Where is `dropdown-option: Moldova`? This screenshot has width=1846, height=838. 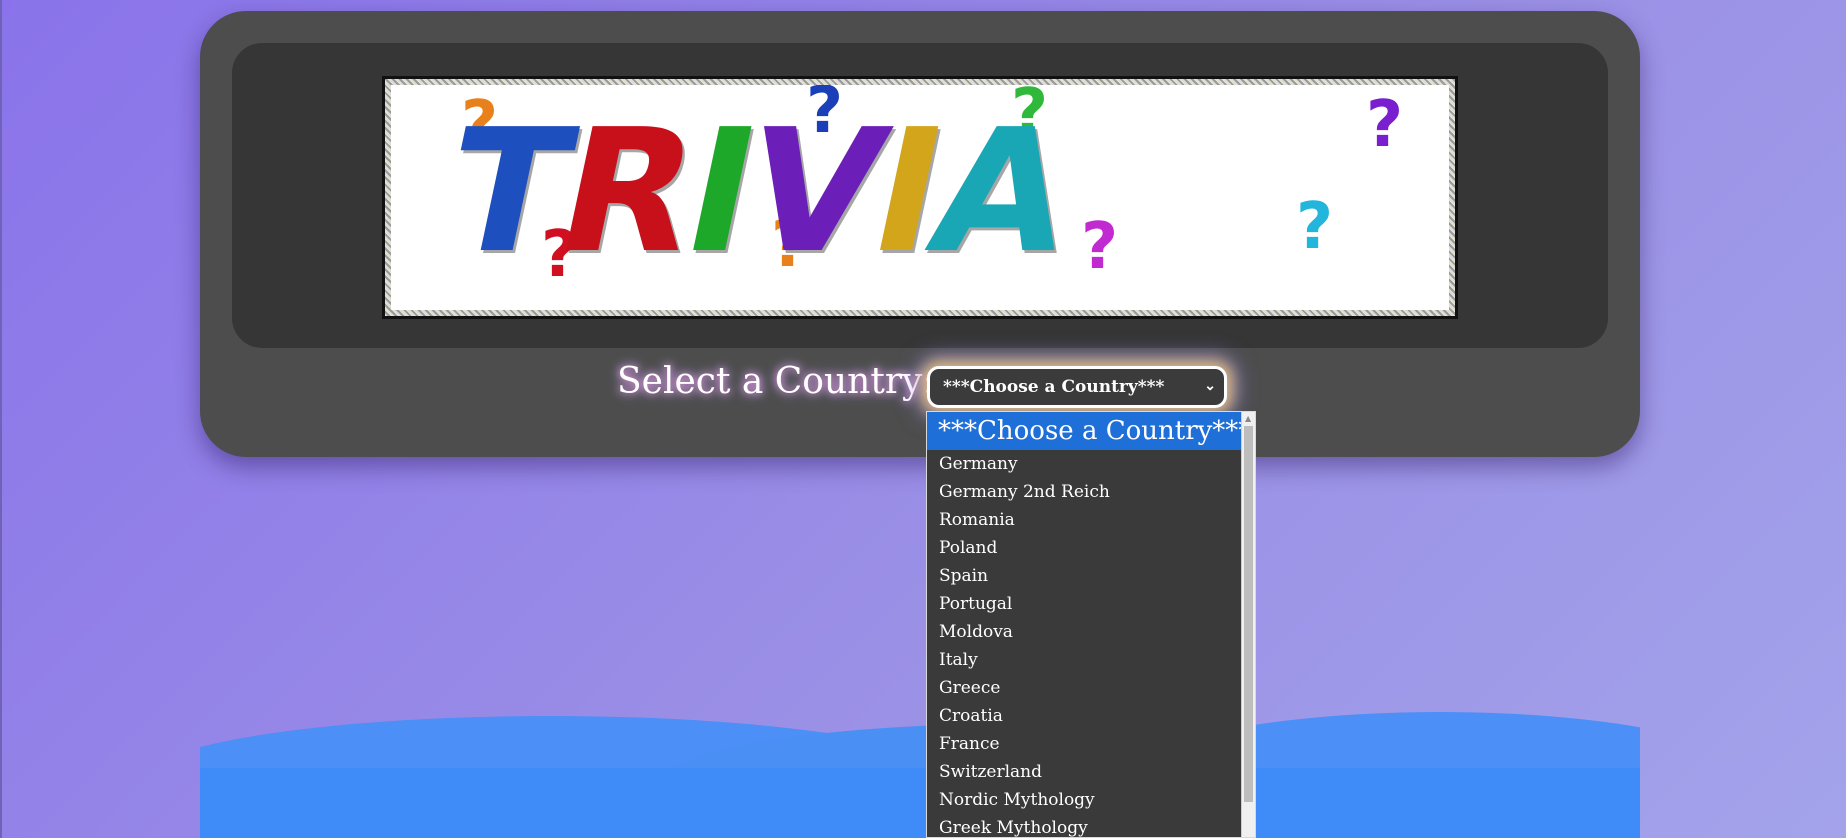 dropdown-option: Moldova is located at coordinates (1085, 632).